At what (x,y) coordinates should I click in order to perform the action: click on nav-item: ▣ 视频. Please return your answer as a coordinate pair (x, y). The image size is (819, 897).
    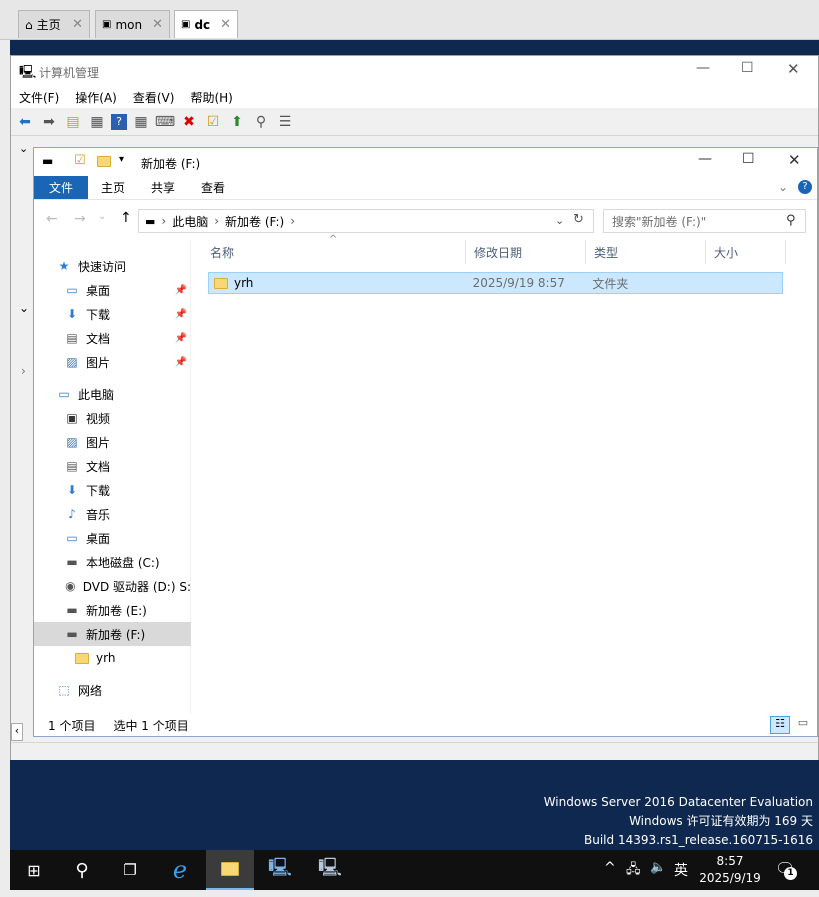
    Looking at the image, I should click on (112, 418).